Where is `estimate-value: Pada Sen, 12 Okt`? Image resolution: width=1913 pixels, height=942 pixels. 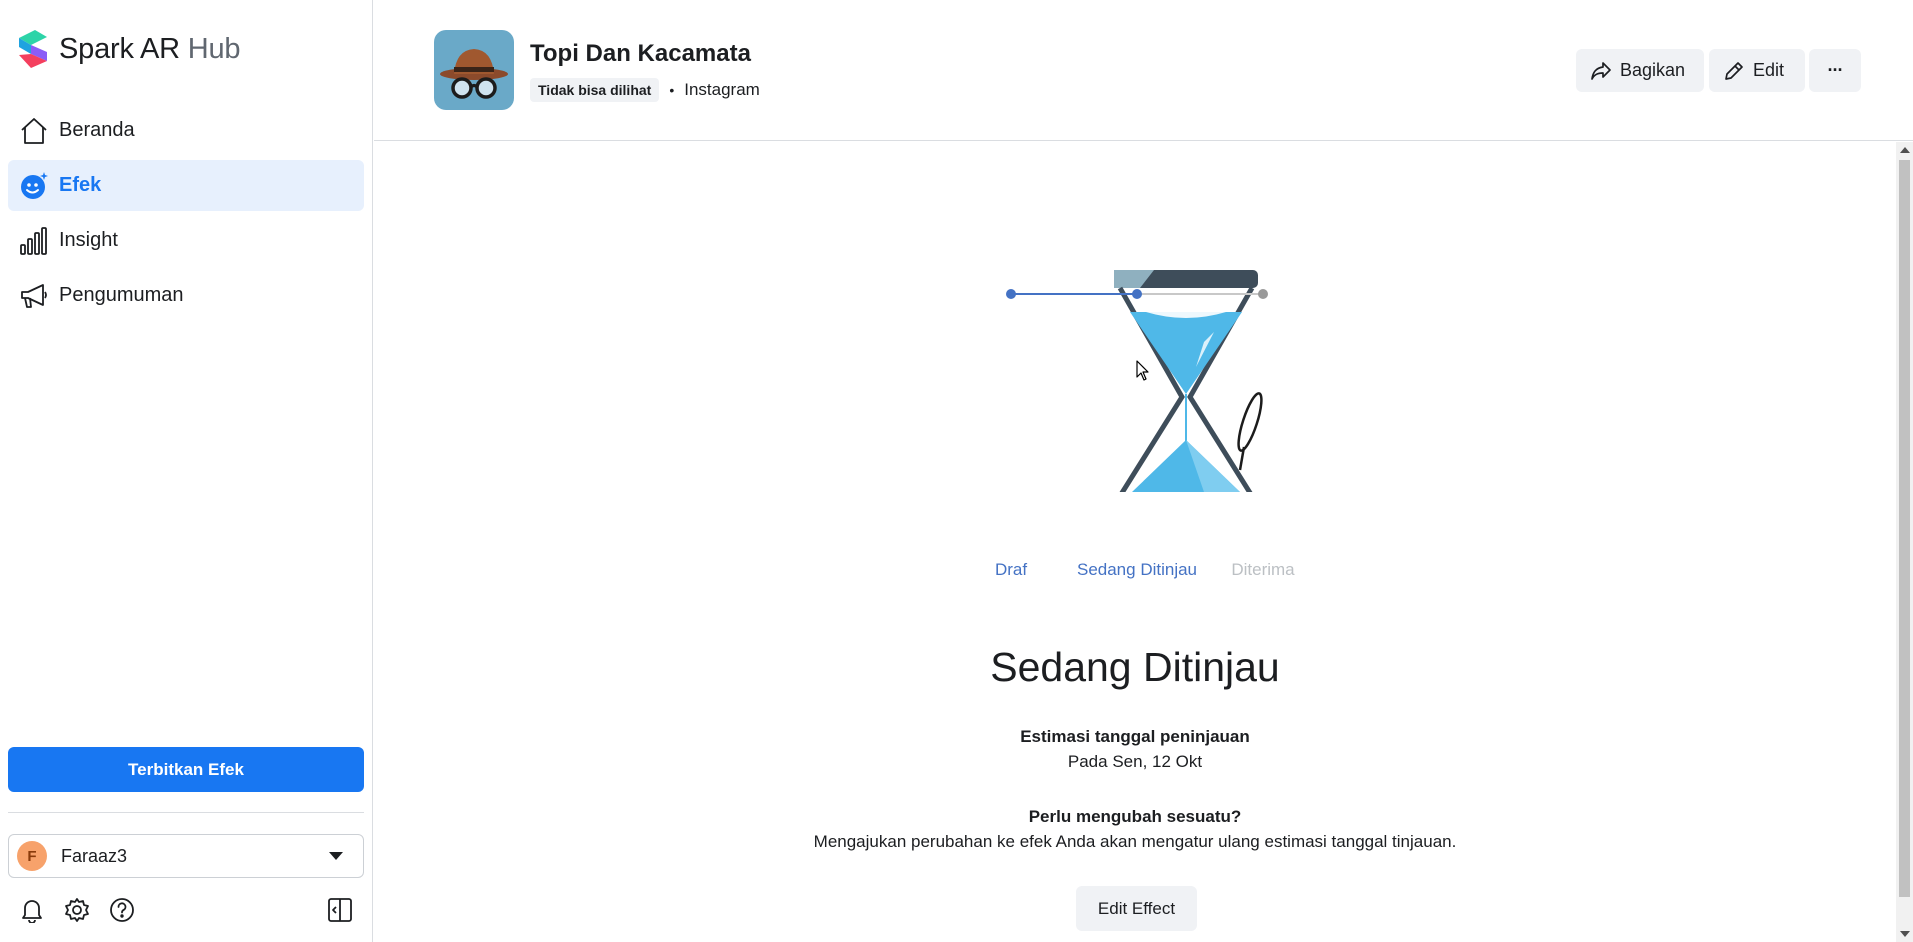
estimate-value: Pada Sen, 12 Okt is located at coordinates (1135, 761).